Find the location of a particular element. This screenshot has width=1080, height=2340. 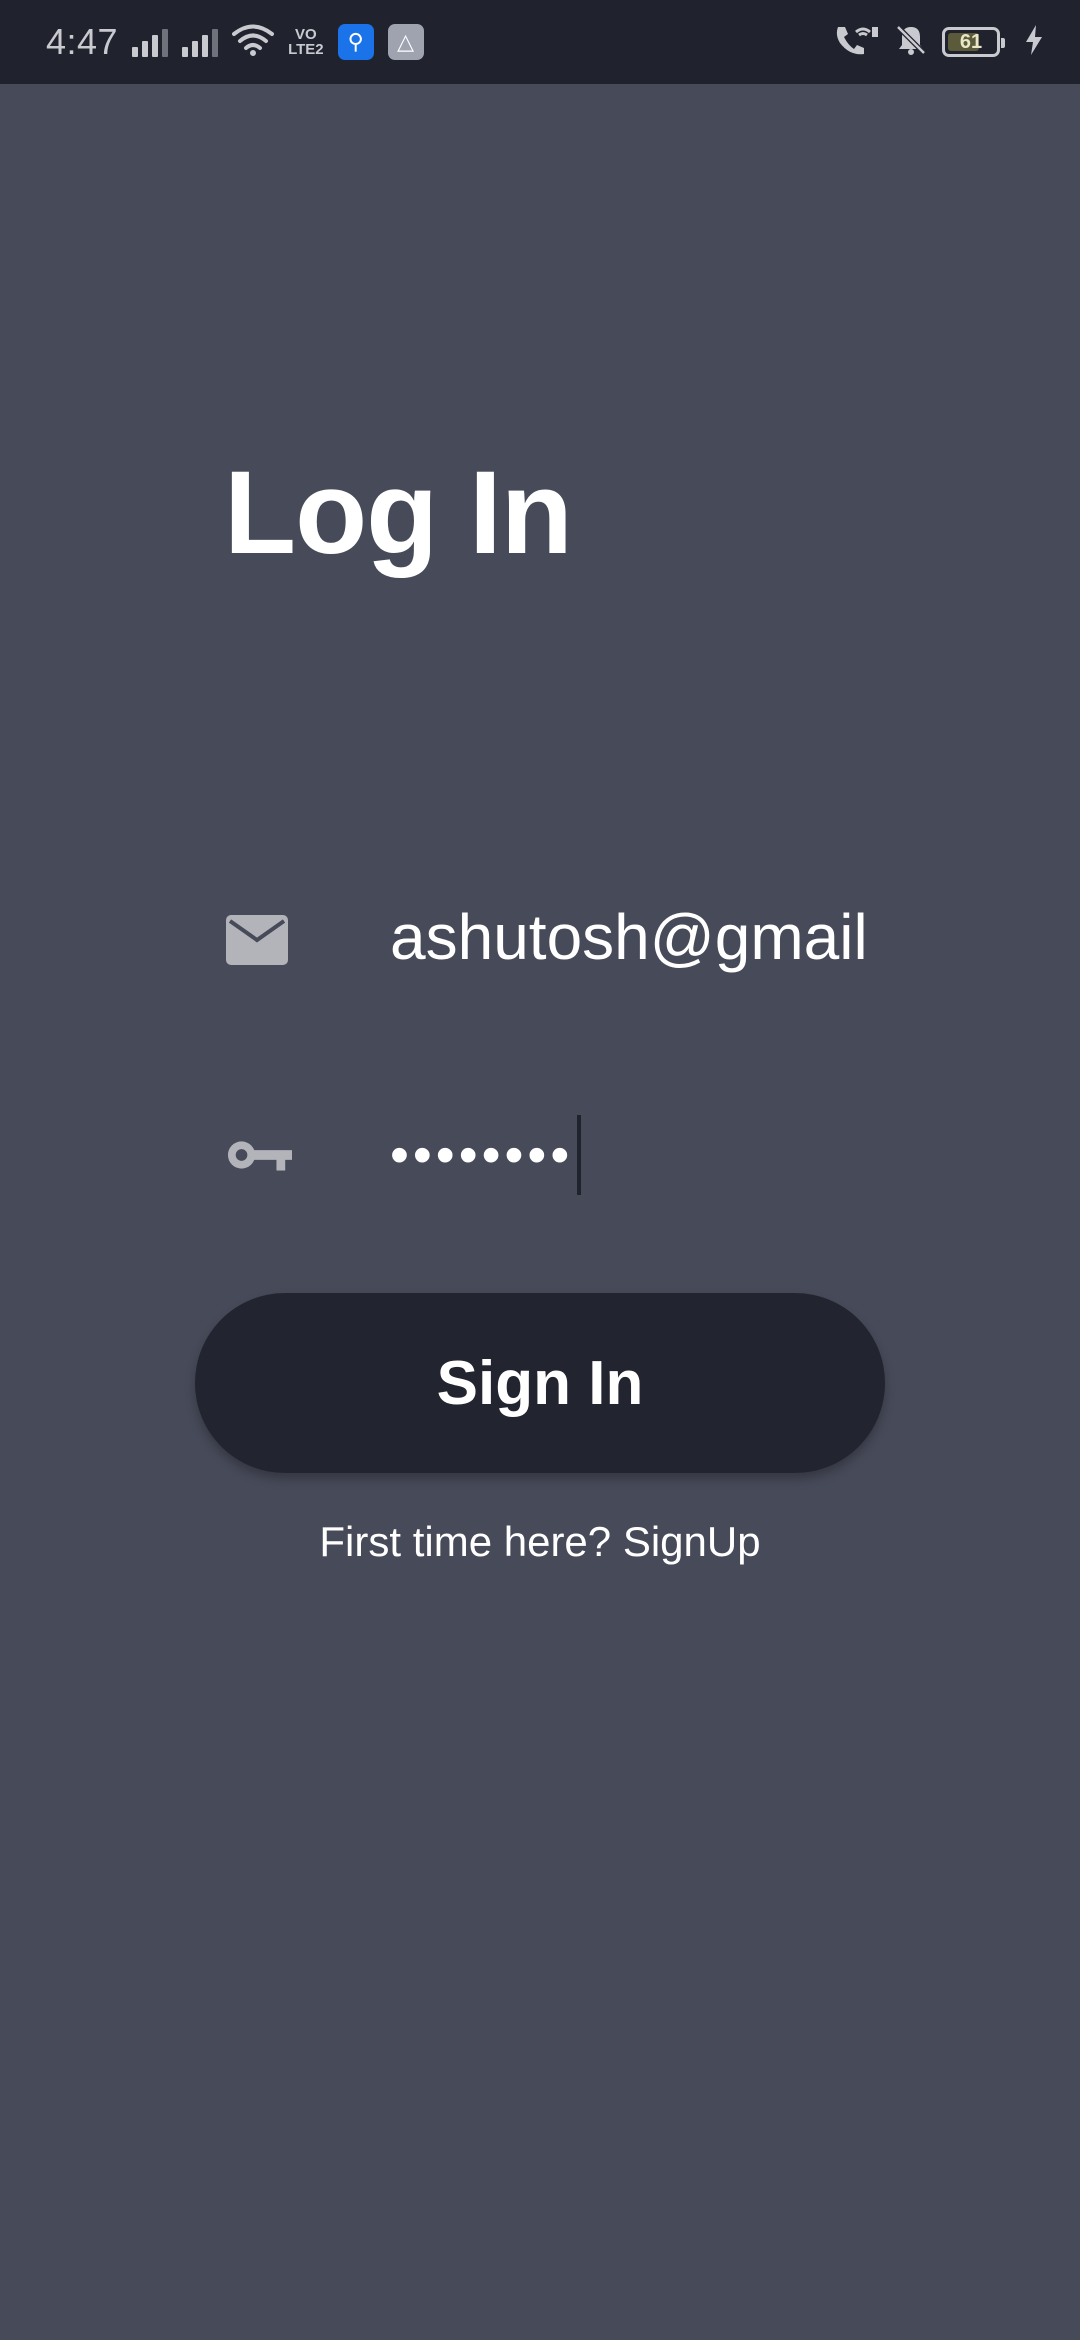

battery-icon: 61 is located at coordinates (973, 42).